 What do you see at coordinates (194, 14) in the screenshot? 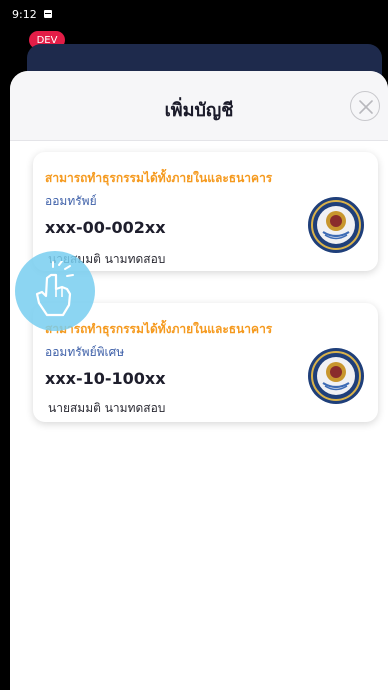
I see `status-bar: 9:12` at bounding box center [194, 14].